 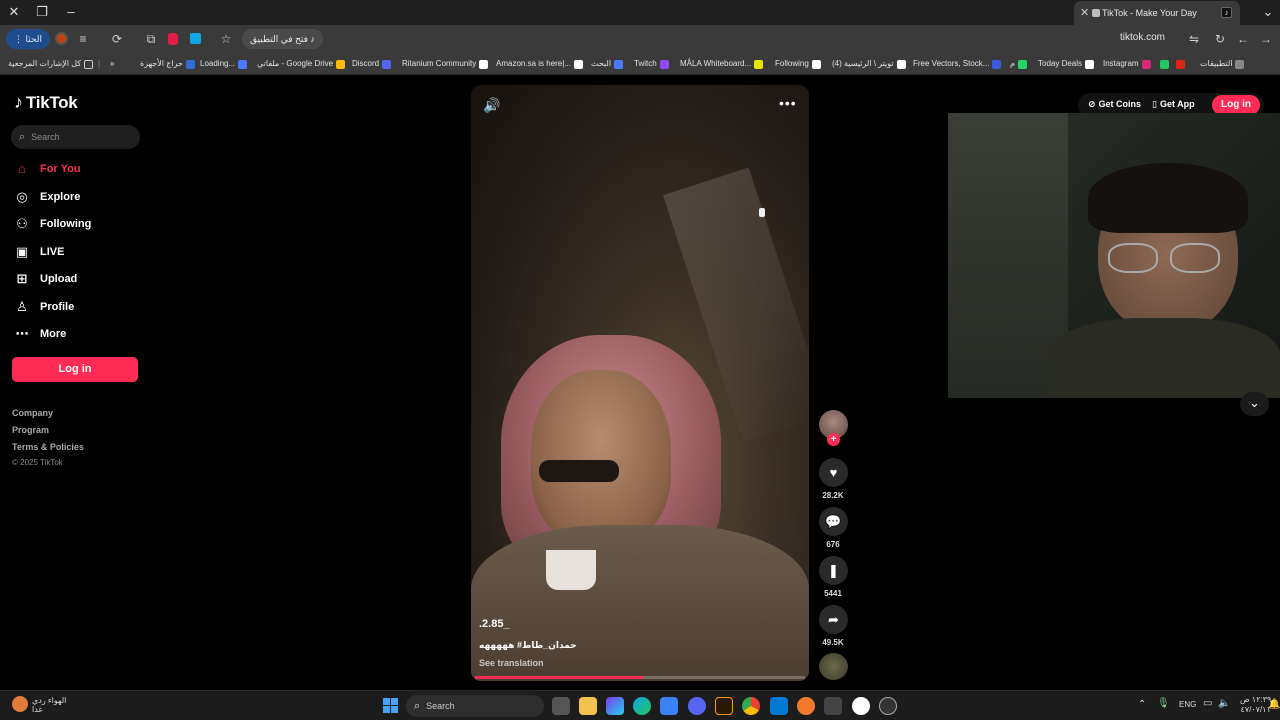 What do you see at coordinates (48, 447) in the screenshot?
I see `footer-terms-link: Terms & Policies` at bounding box center [48, 447].